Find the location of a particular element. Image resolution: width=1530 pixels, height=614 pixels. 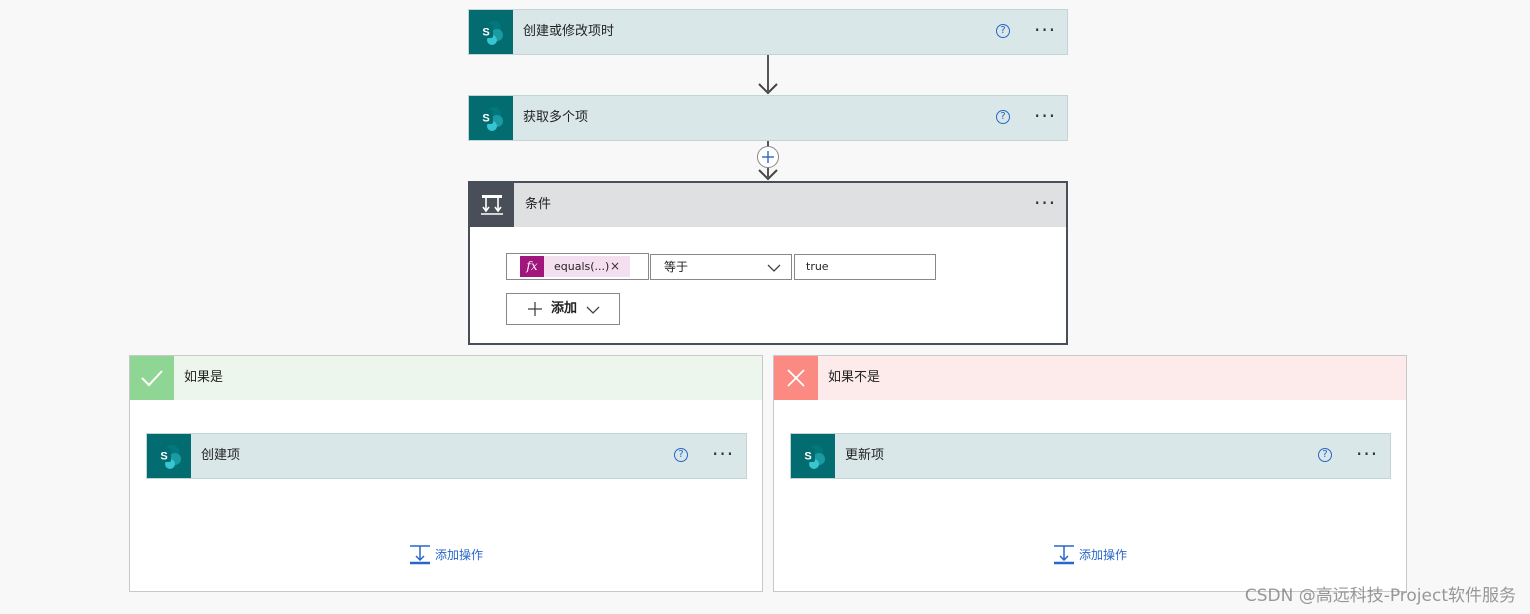

plus-icon is located at coordinates (535, 309).